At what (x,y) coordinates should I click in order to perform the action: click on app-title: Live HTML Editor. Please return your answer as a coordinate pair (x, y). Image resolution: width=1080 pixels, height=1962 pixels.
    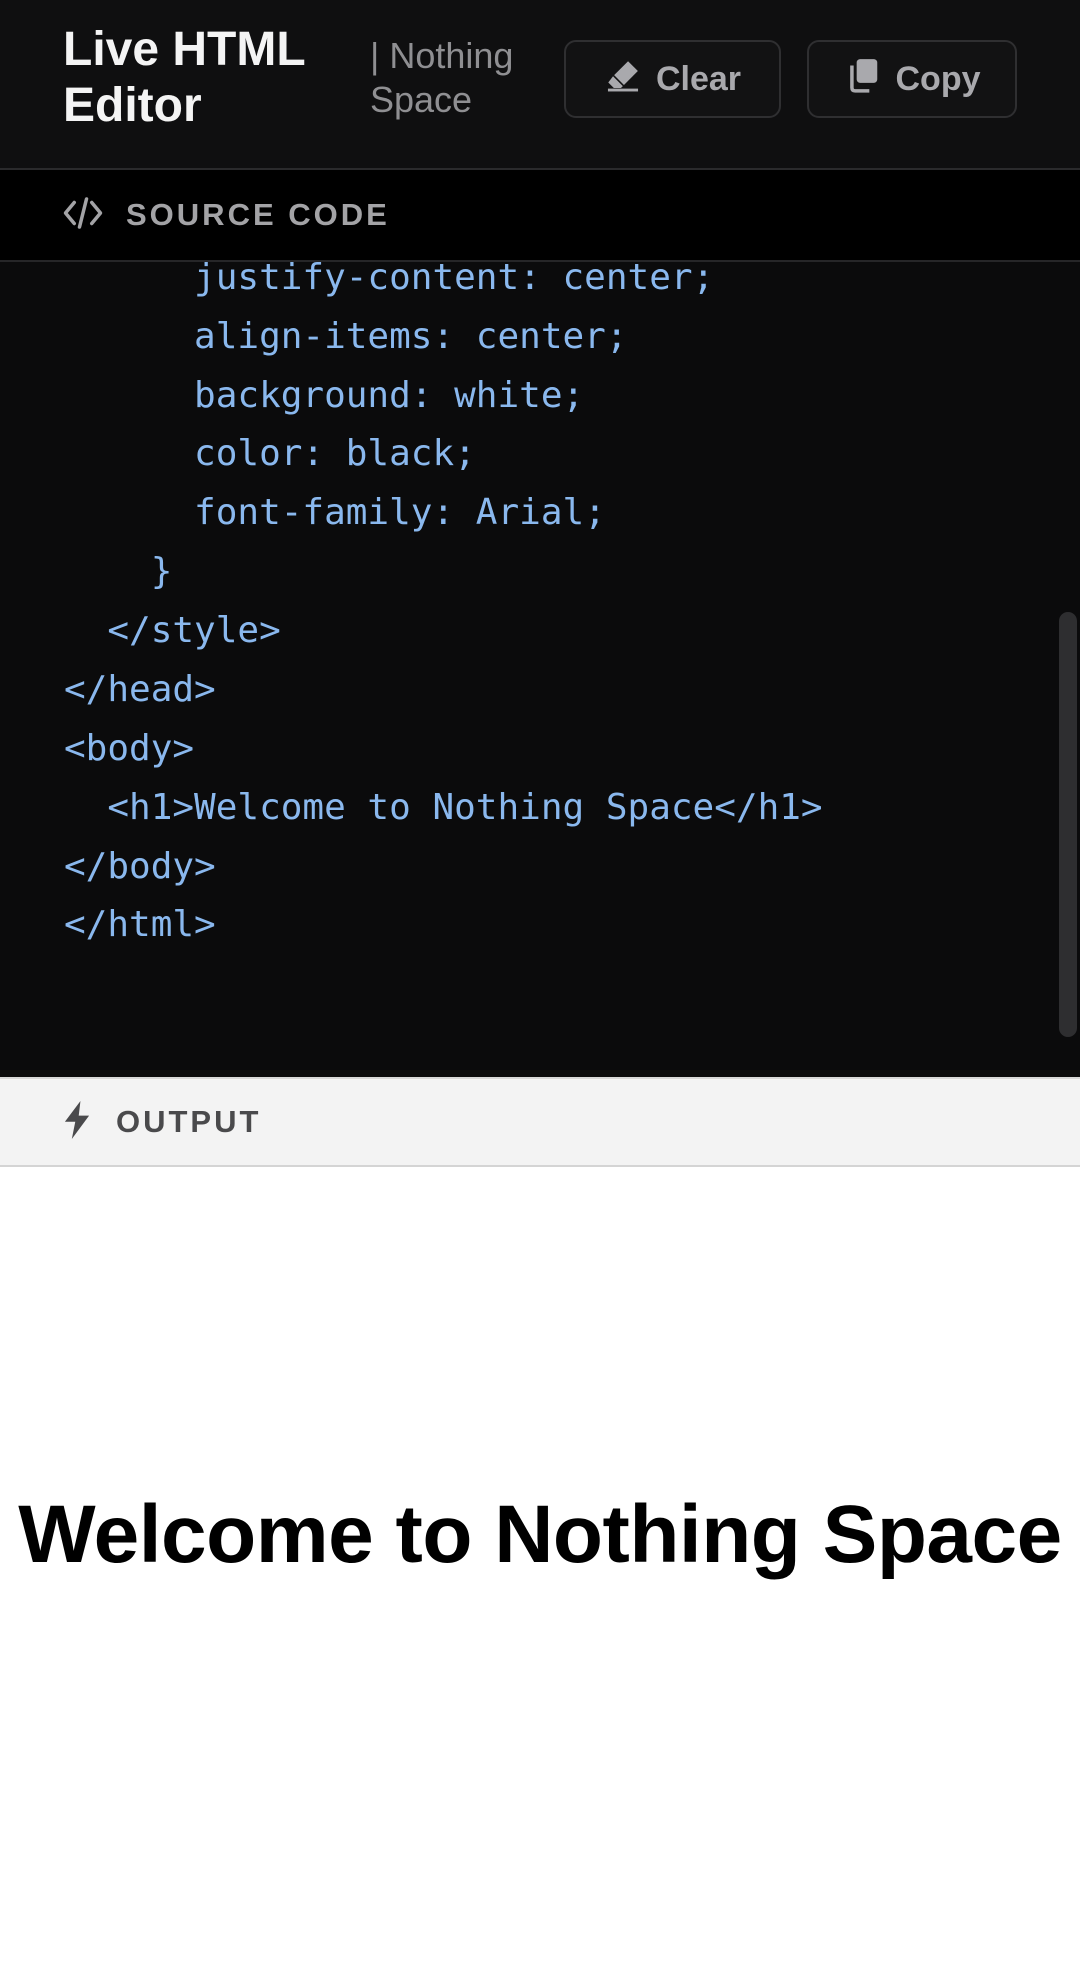
    Looking at the image, I should click on (184, 77).